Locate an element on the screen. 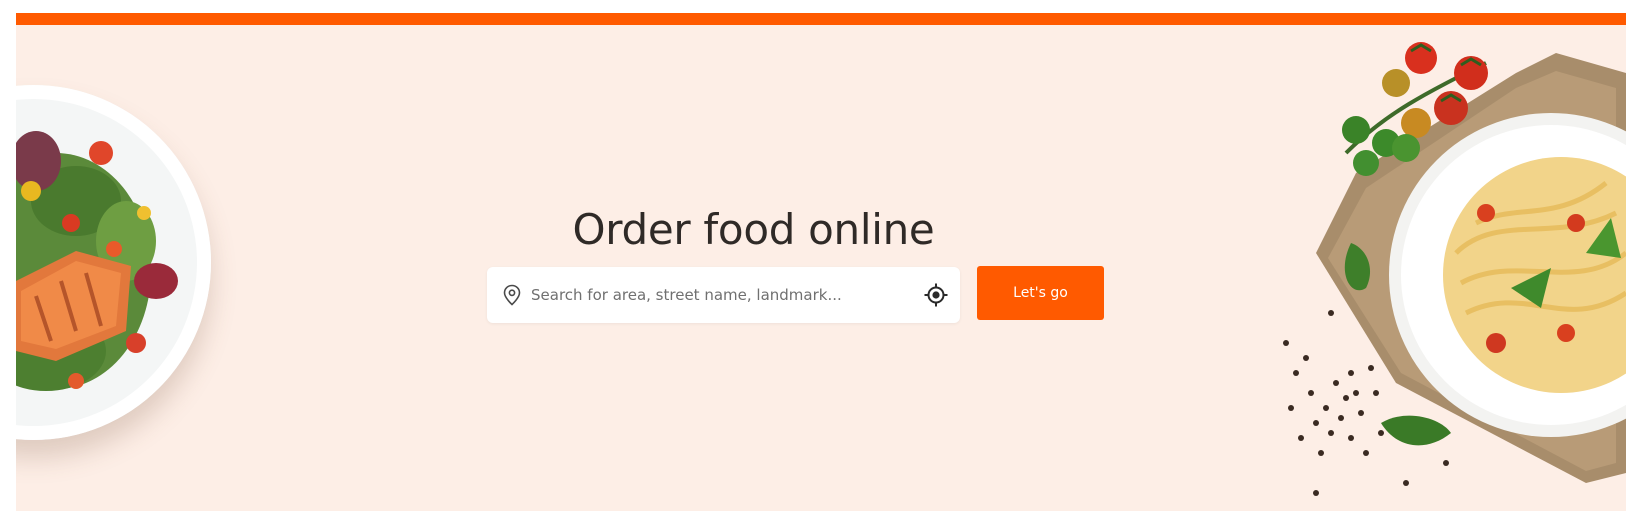 This screenshot has width=1640, height=524. locate-me-icon is located at coordinates (936, 295).